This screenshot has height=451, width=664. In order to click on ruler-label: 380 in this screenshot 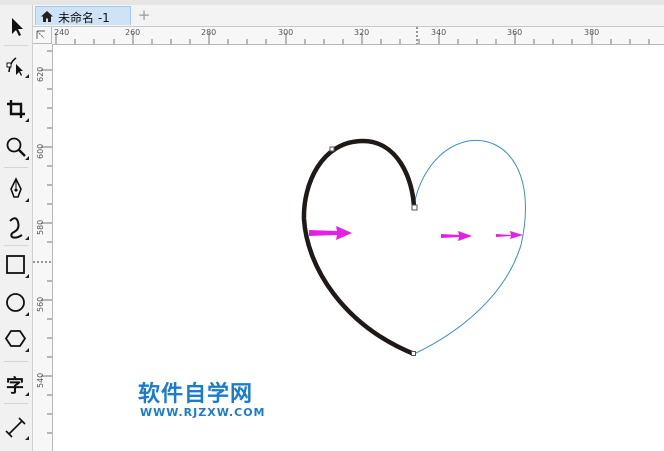, I will do `click(592, 32)`.